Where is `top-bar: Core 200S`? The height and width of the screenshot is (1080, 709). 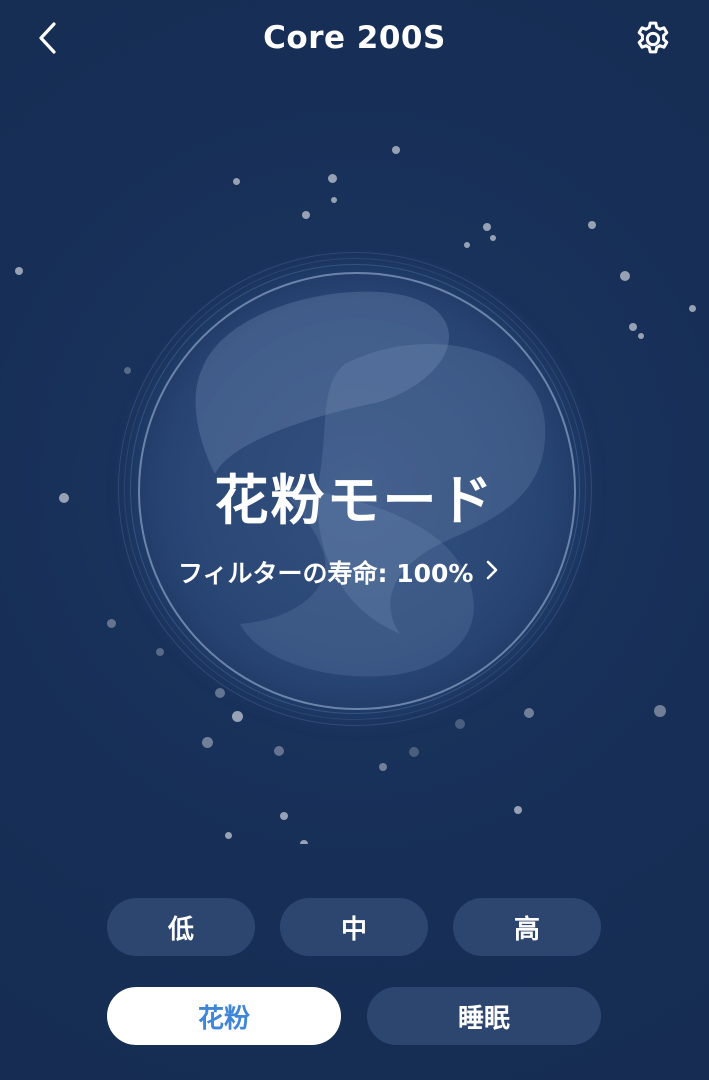
top-bar: Core 200S is located at coordinates (354, 42).